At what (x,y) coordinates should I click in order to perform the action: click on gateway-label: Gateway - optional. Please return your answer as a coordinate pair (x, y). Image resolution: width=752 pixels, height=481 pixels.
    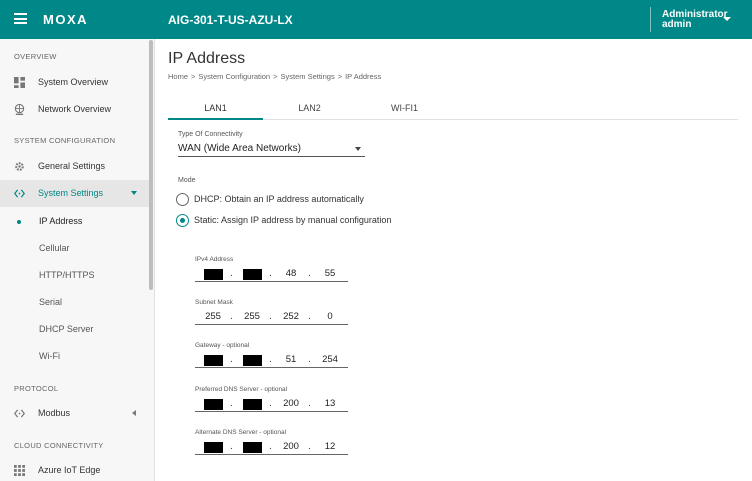
    Looking at the image, I should click on (222, 345).